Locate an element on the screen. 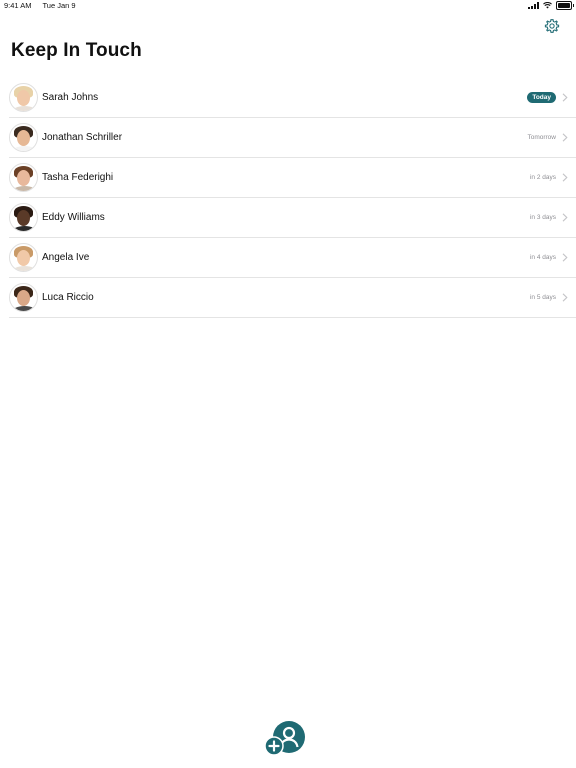  contact-name: Eddy Williams is located at coordinates (73, 217).